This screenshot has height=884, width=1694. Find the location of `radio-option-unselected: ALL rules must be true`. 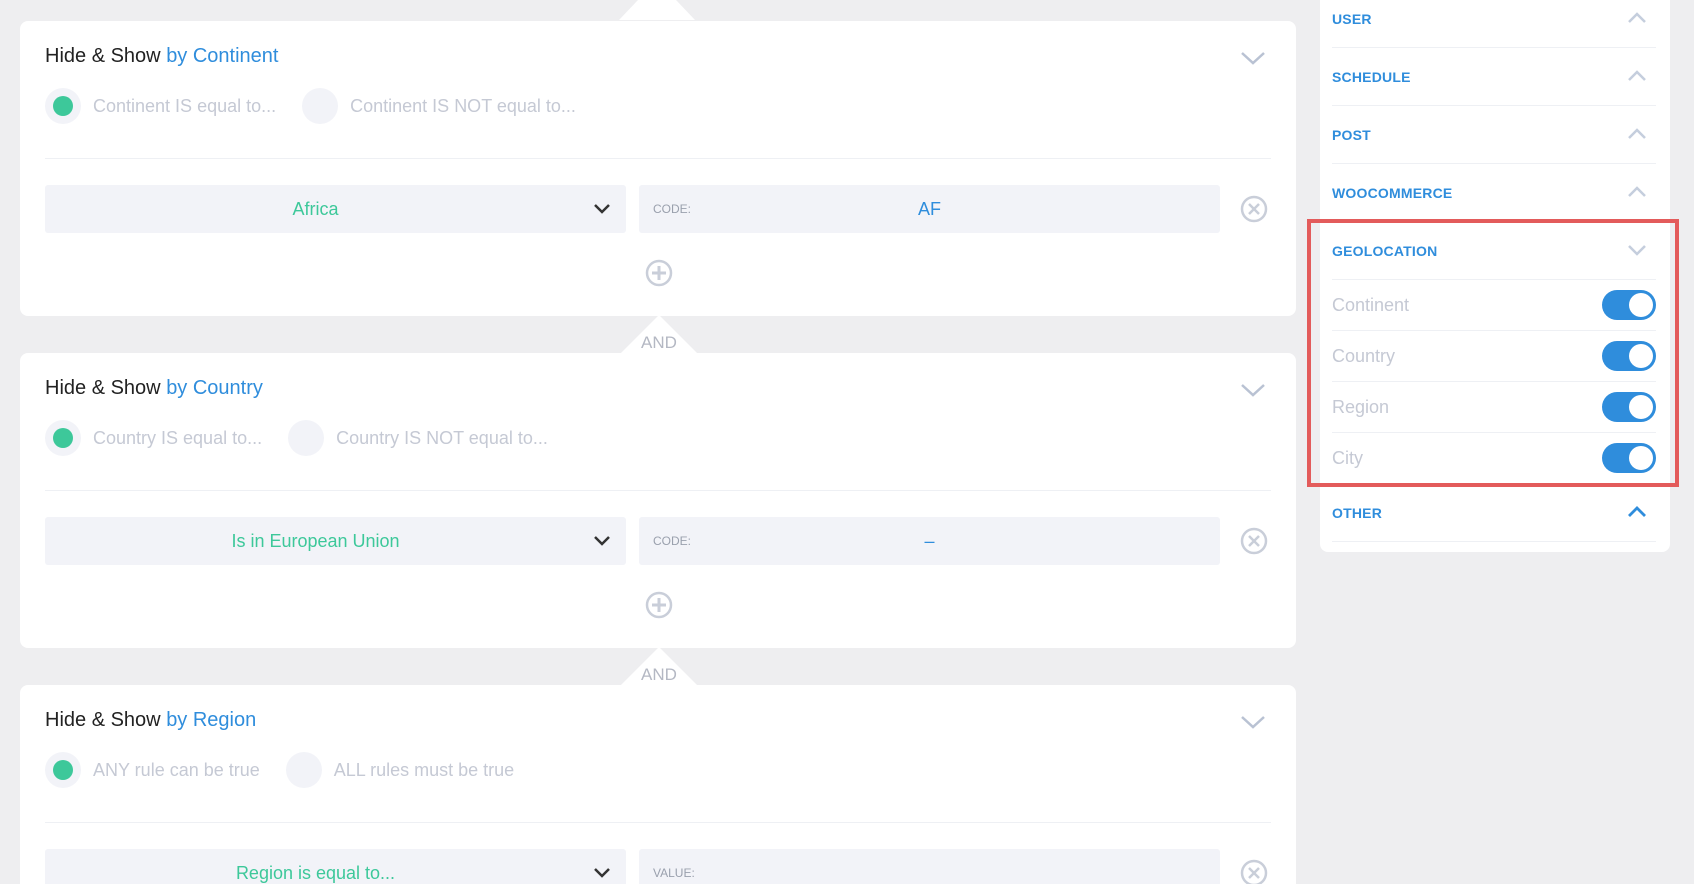

radio-option-unselected: ALL rules must be true is located at coordinates (400, 770).